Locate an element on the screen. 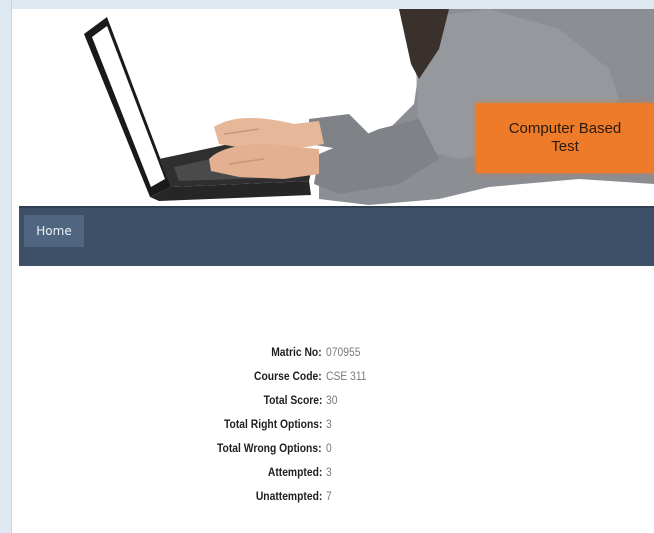  result-row-course-code: Course Code: CSE 311 is located at coordinates (336, 377).